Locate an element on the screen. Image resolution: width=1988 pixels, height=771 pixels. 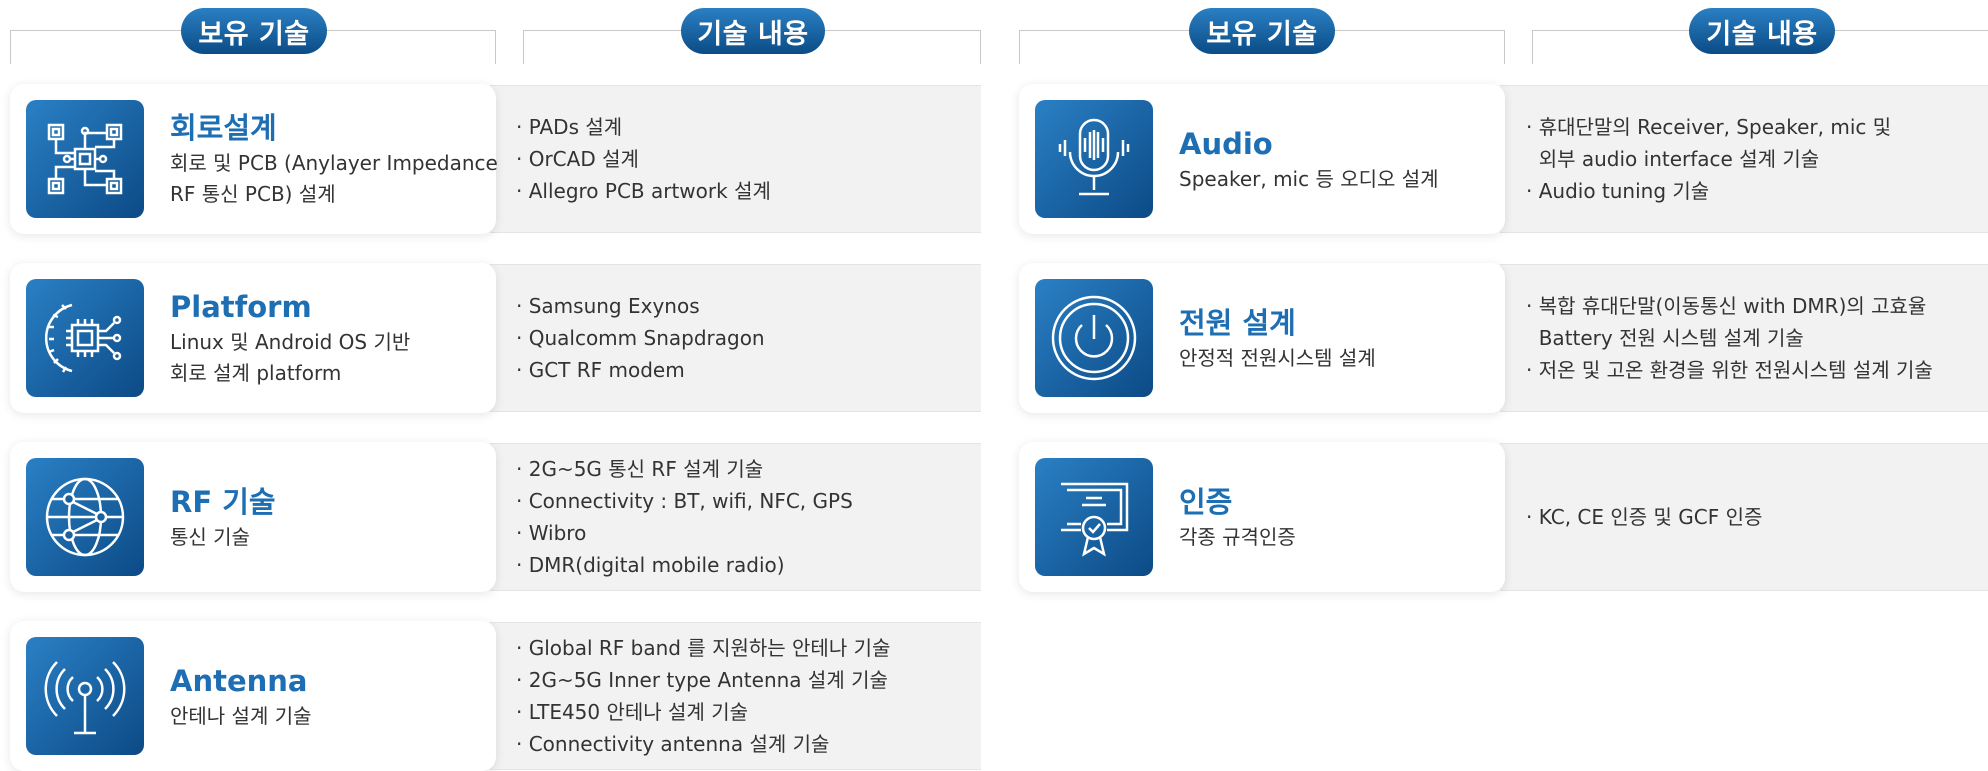
detail-line: · Audio tuning 기술 is located at coordinates (1618, 191).